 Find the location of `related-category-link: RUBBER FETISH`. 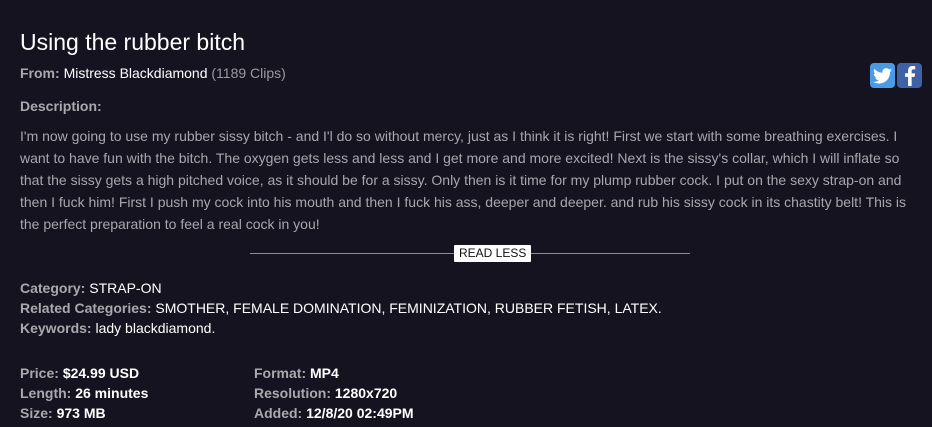

related-category-link: RUBBER FETISH is located at coordinates (551, 308).